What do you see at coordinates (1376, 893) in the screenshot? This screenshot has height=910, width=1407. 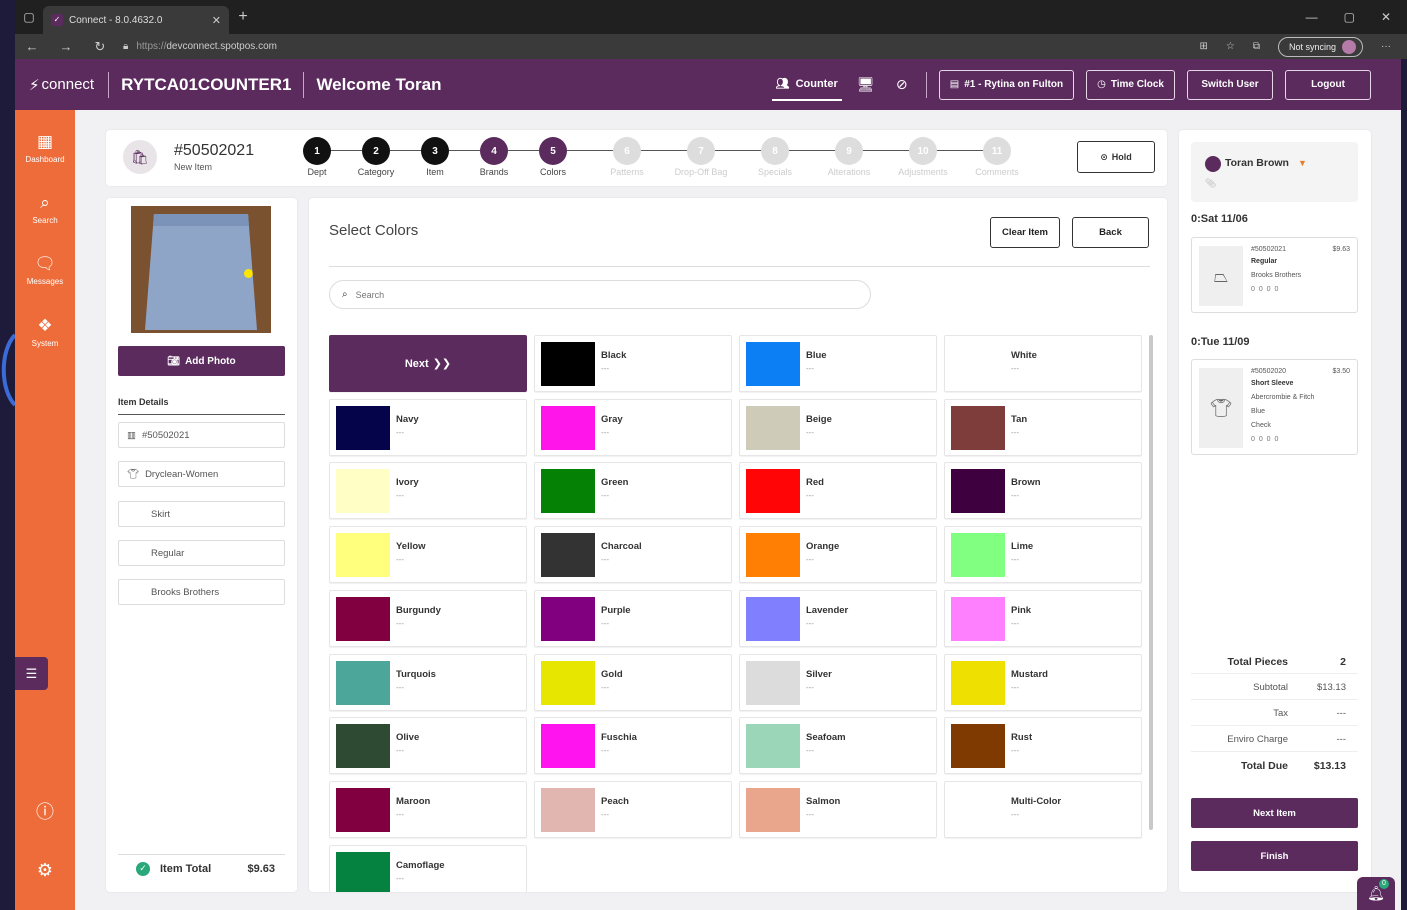 I see `notification-button: 🔔︎ 0` at bounding box center [1376, 893].